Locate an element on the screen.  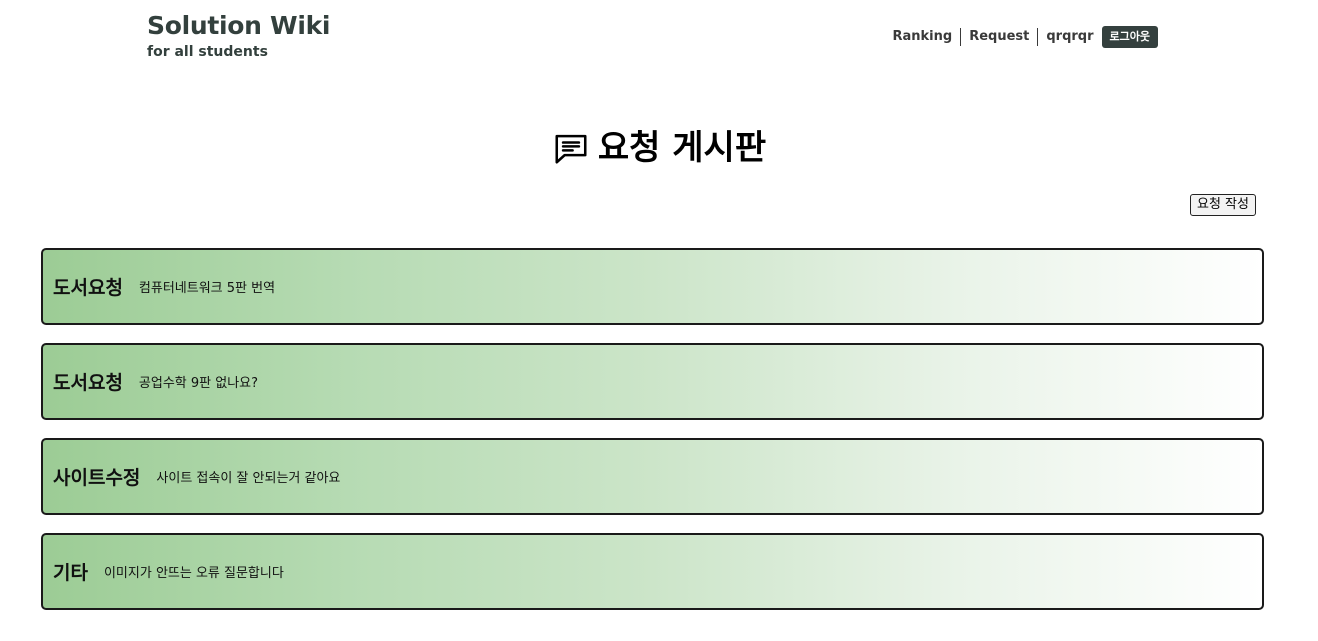
nav-username-link: qrqrqr is located at coordinates (1069, 37).